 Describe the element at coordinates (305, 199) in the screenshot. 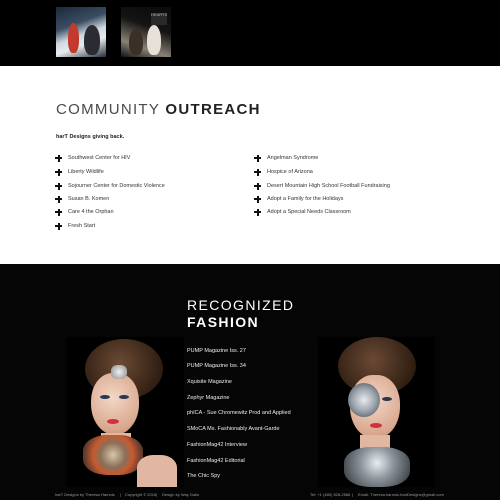

I see `charity-link: Adopt a Family for the Holidays` at that location.